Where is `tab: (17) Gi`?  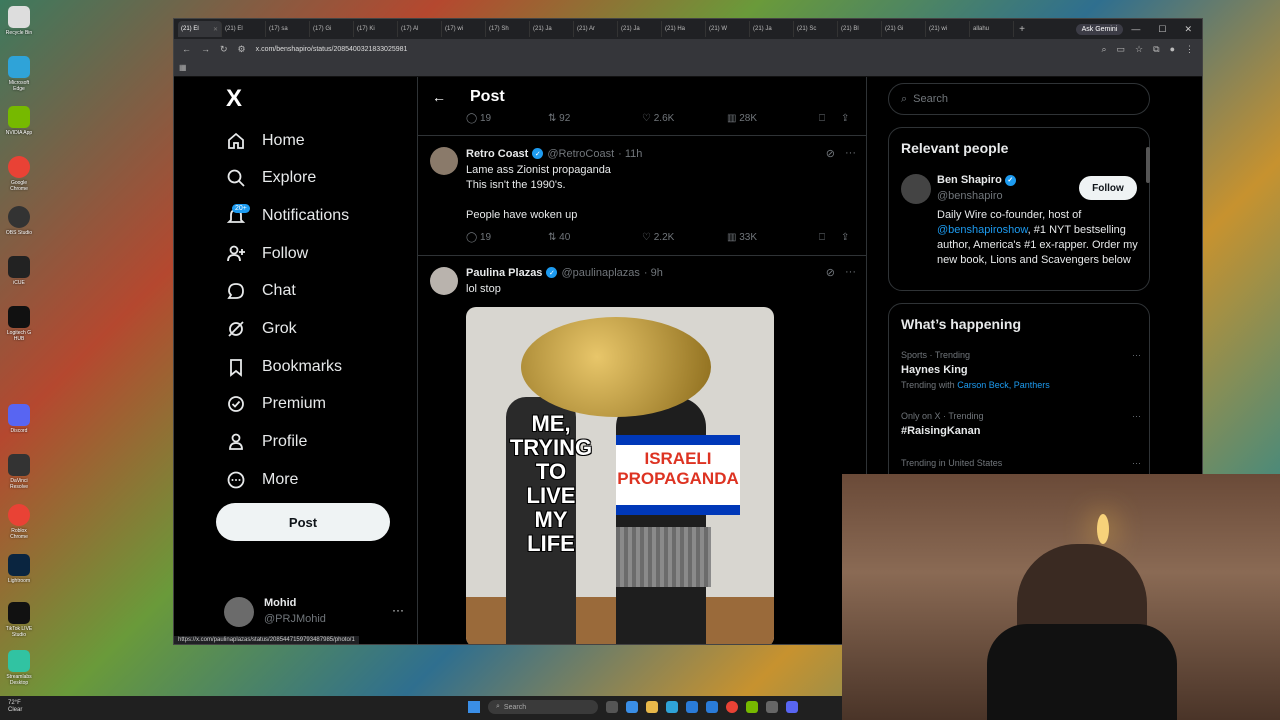
tab: (17) Gi is located at coordinates (332, 29).